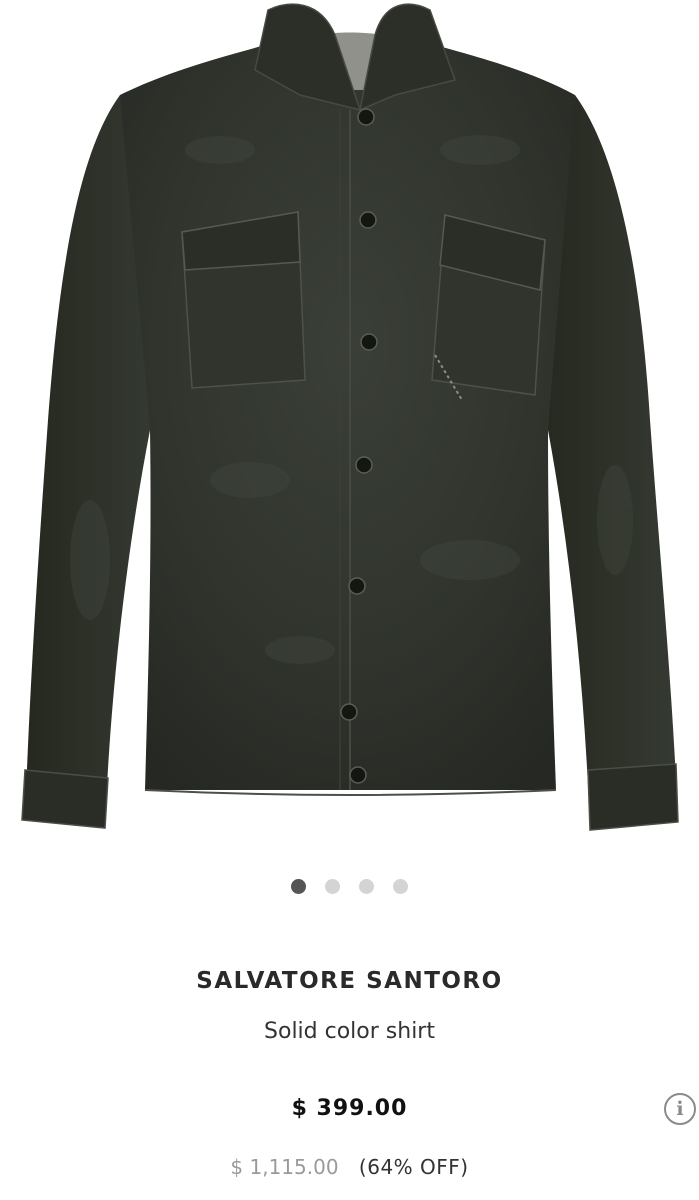 This screenshot has height=1200, width=699. Describe the element at coordinates (65, 799) in the screenshot. I see `left-cuff` at that location.